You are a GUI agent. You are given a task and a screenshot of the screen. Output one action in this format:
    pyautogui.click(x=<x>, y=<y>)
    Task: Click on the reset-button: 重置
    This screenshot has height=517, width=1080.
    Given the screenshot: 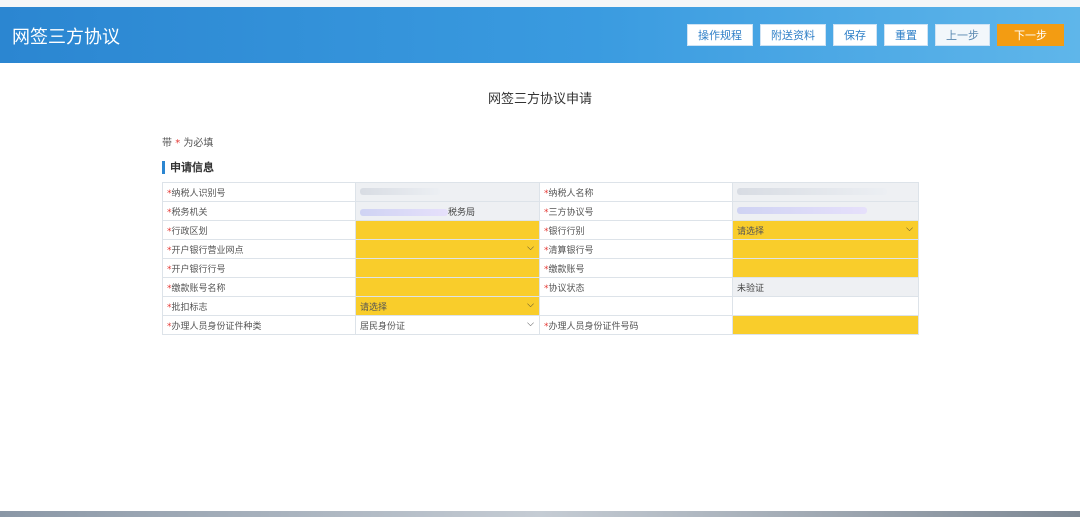 What is the action you would take?
    pyautogui.click(x=906, y=35)
    